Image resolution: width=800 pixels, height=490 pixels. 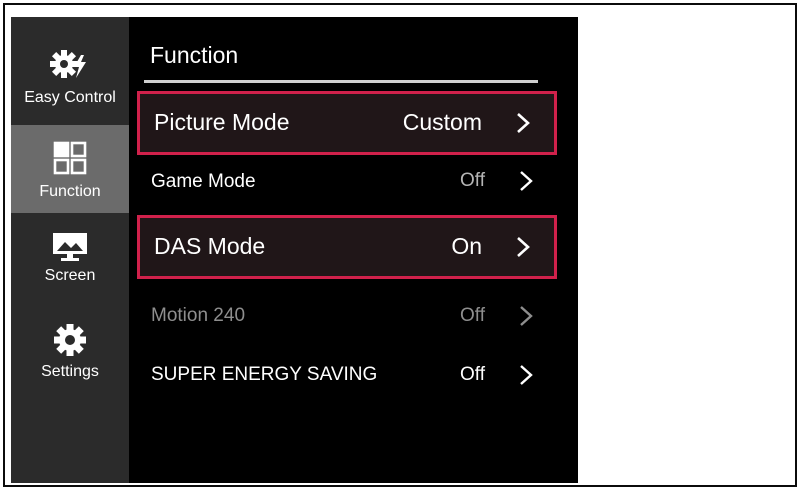 I want to click on menu-row-motion-240: Motion 240 Off, so click(x=347, y=322).